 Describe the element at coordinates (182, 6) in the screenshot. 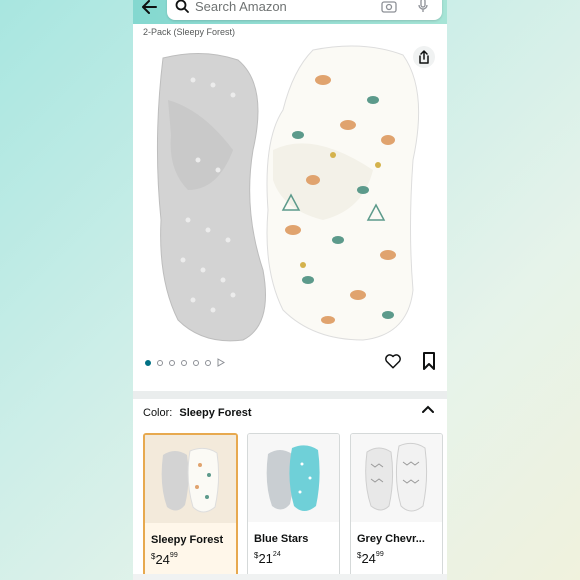

I see `search-icon` at that location.